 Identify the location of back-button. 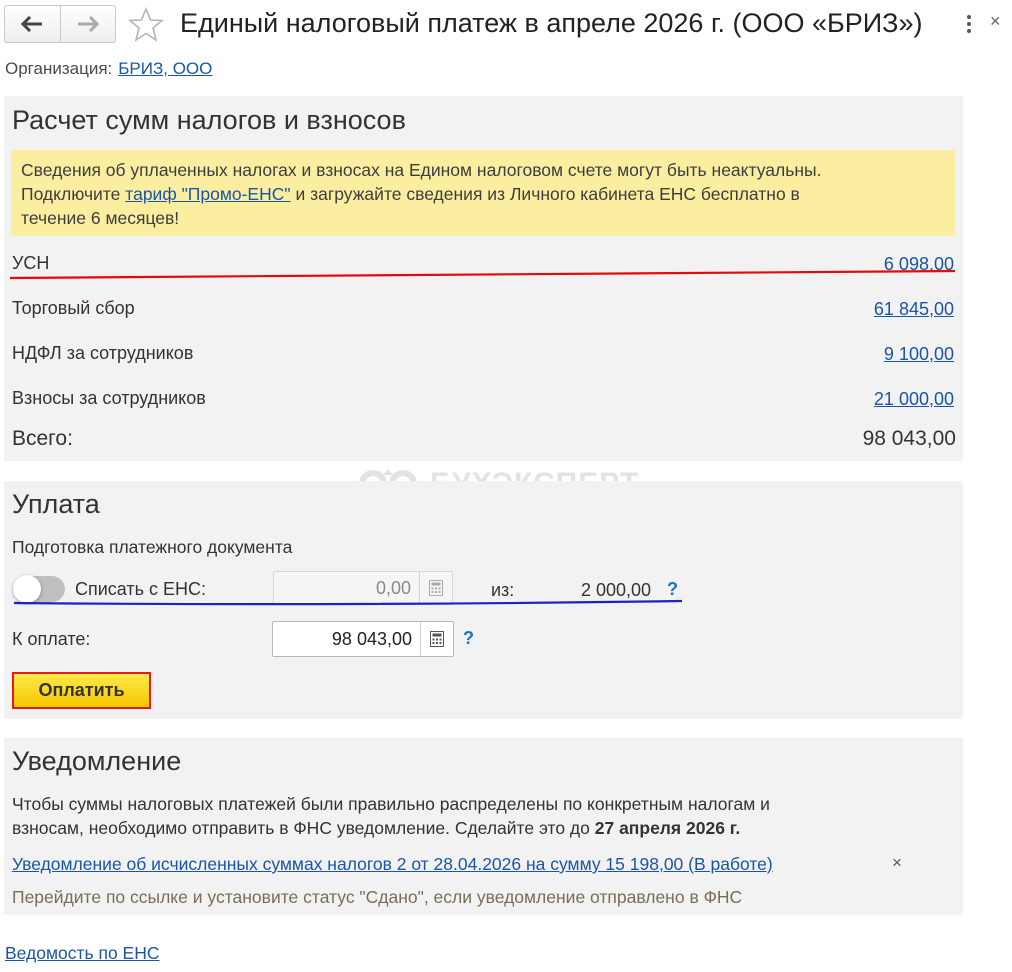
(32, 24).